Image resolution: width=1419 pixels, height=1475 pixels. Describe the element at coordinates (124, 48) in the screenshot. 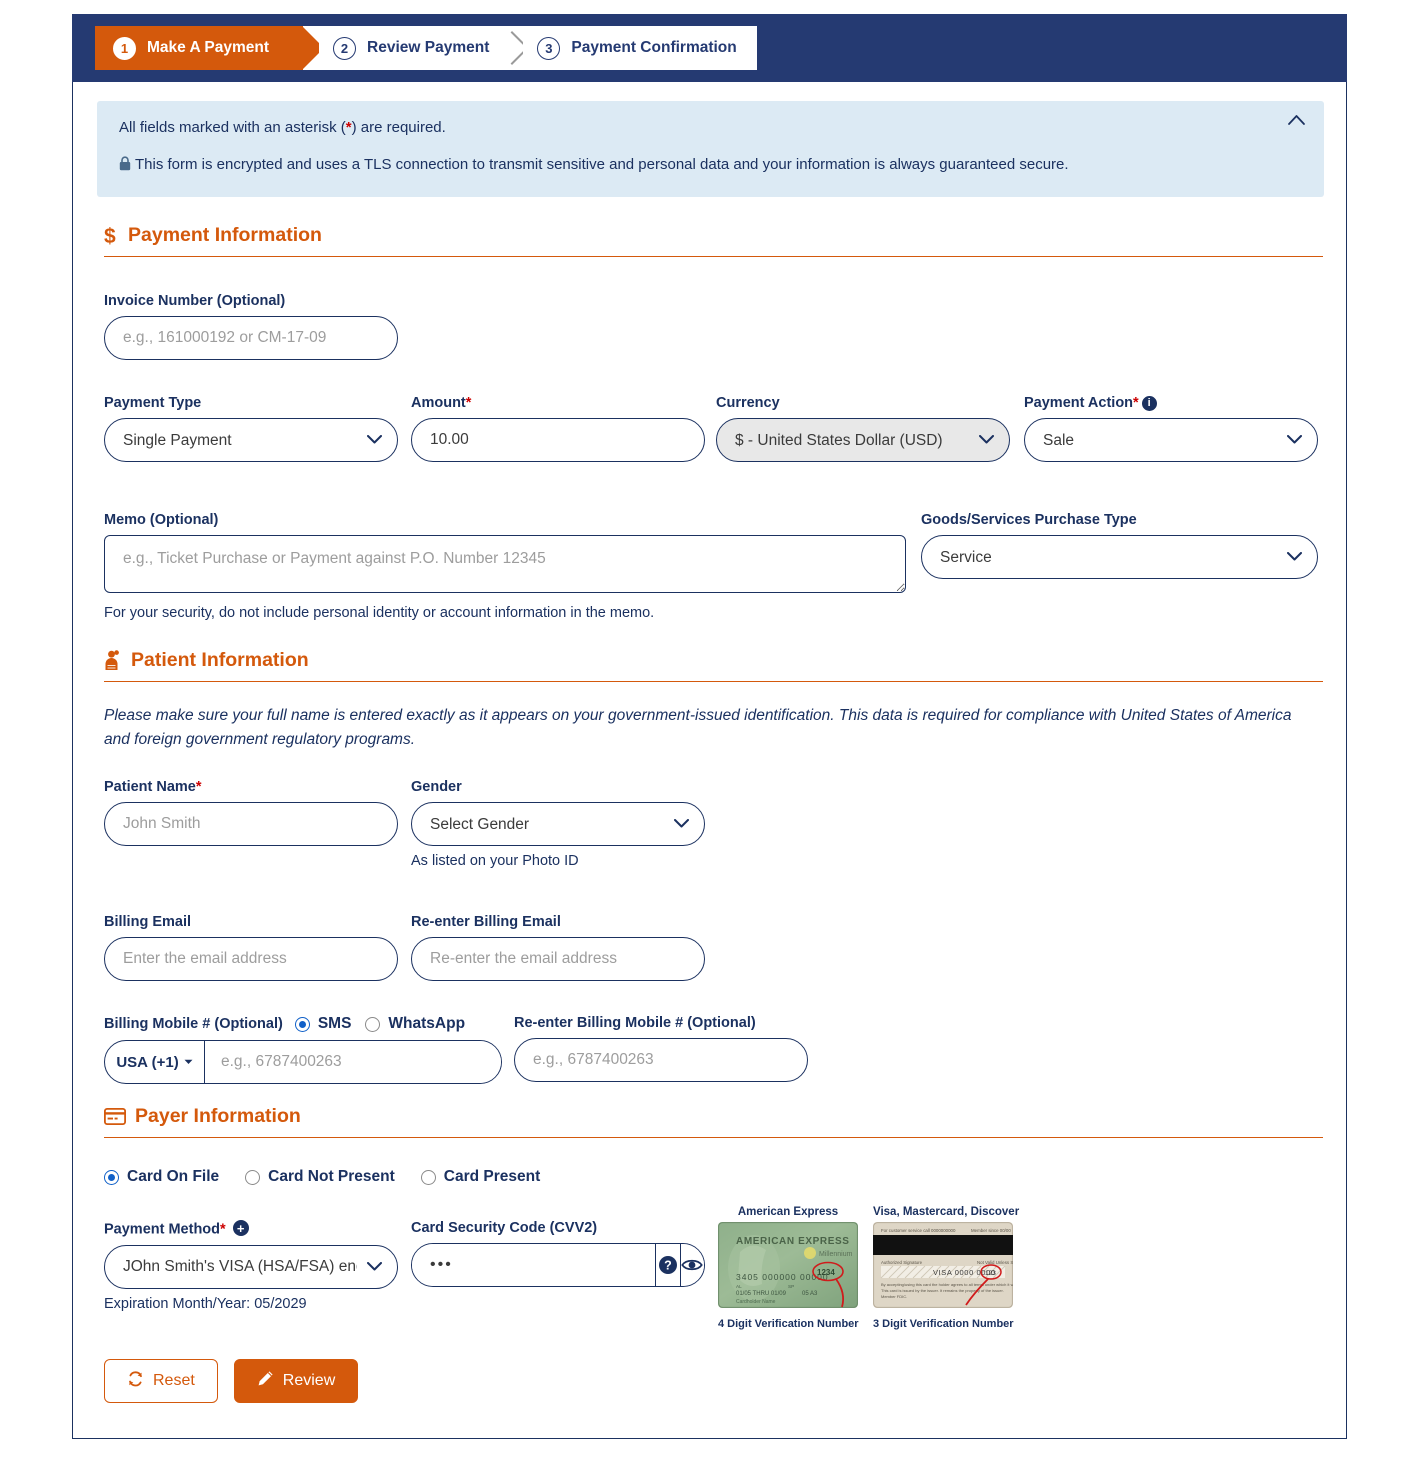

I see `step-number-1: 1` at that location.